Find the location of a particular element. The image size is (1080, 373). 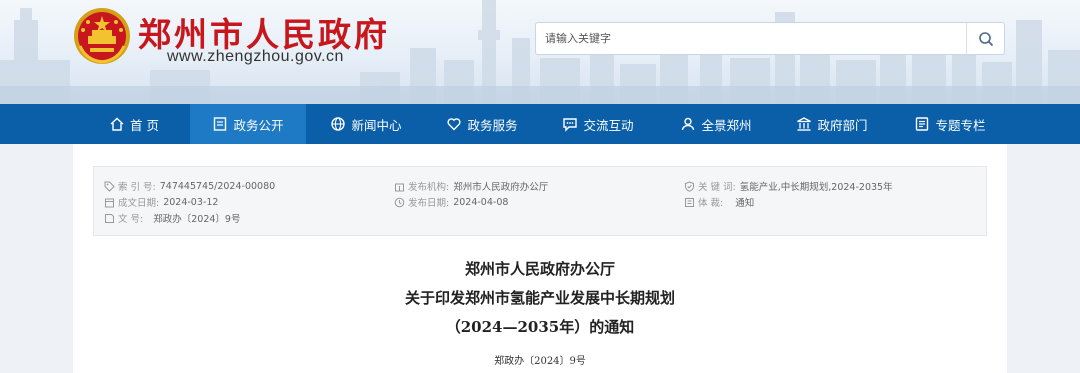

nav-item-label: 政府部门 is located at coordinates (842, 125).